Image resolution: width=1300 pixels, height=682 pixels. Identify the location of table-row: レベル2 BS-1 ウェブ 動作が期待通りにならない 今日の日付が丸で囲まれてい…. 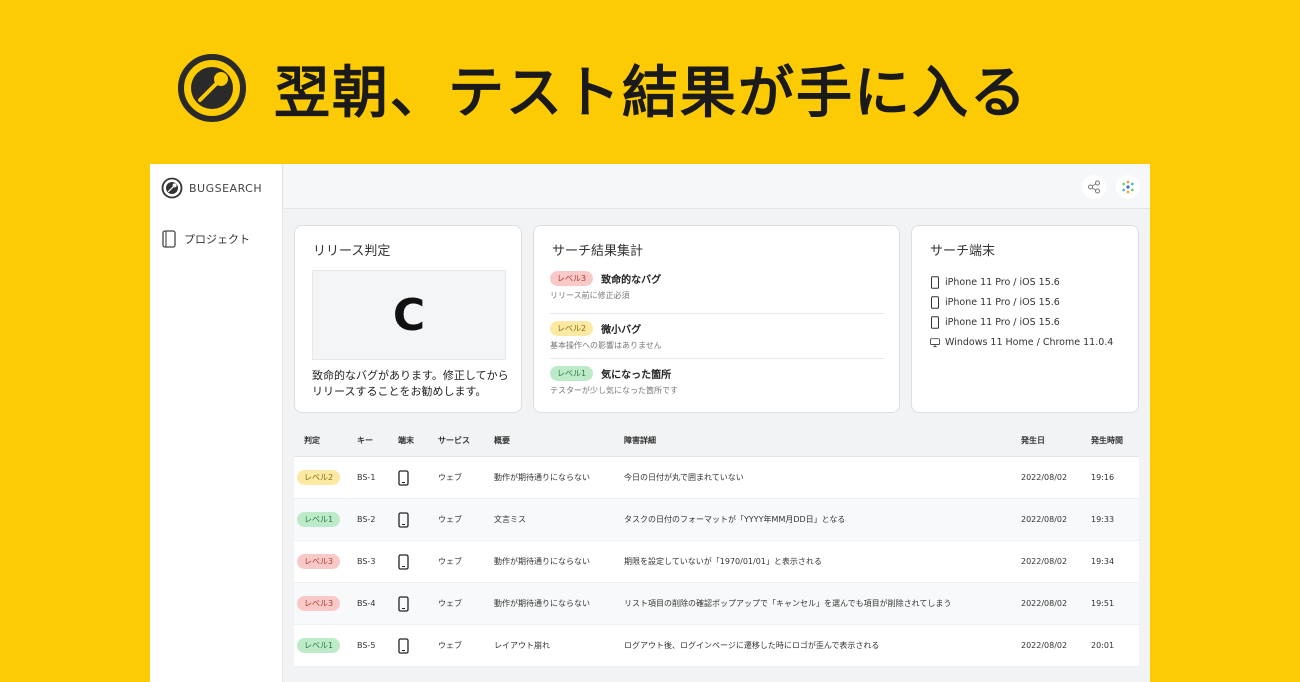
(716, 478).